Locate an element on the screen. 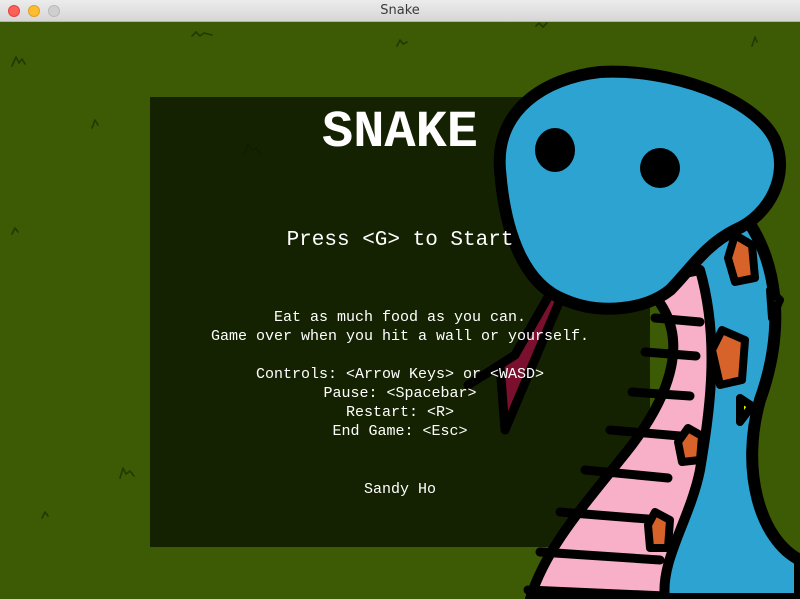  author-credit: Sandy Ho is located at coordinates (399, 489).